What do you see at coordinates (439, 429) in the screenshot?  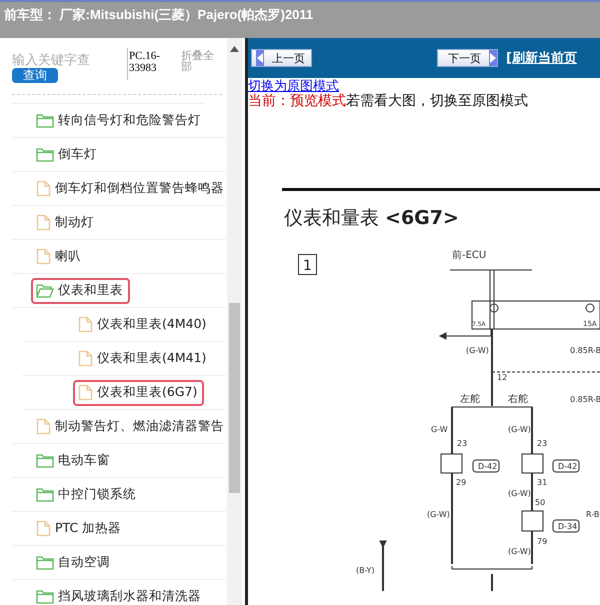 I see `diagram-label: G-W` at bounding box center [439, 429].